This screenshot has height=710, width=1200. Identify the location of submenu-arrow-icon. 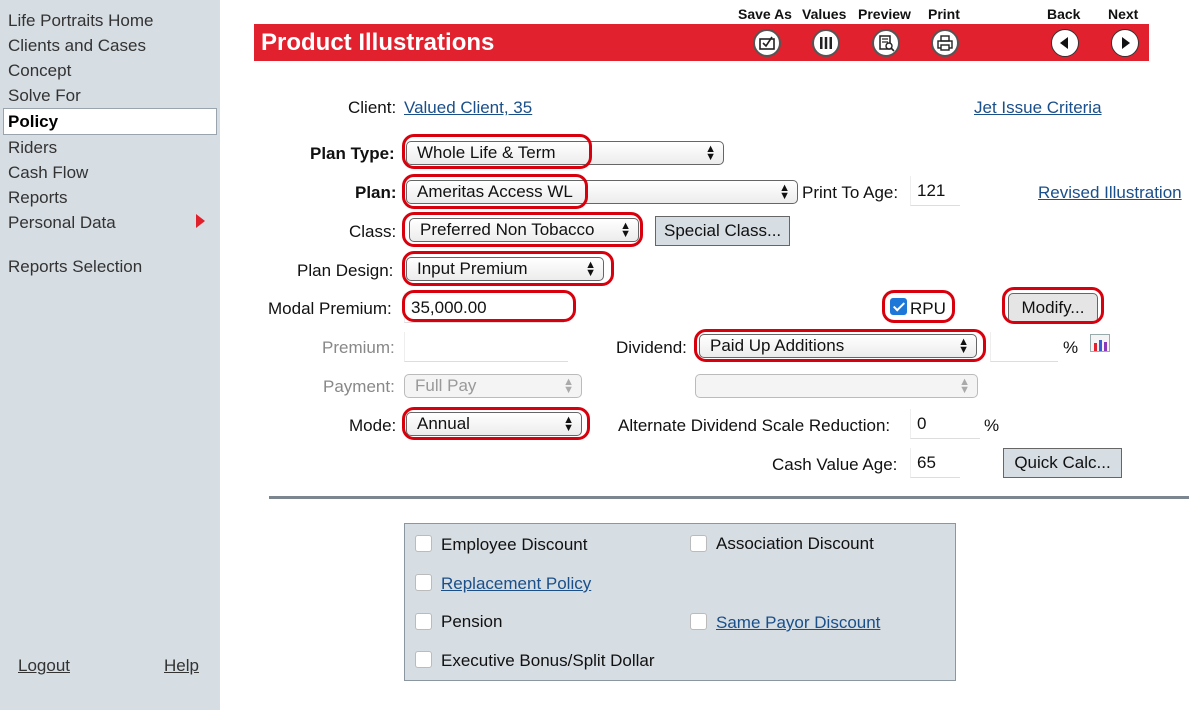
(200, 221).